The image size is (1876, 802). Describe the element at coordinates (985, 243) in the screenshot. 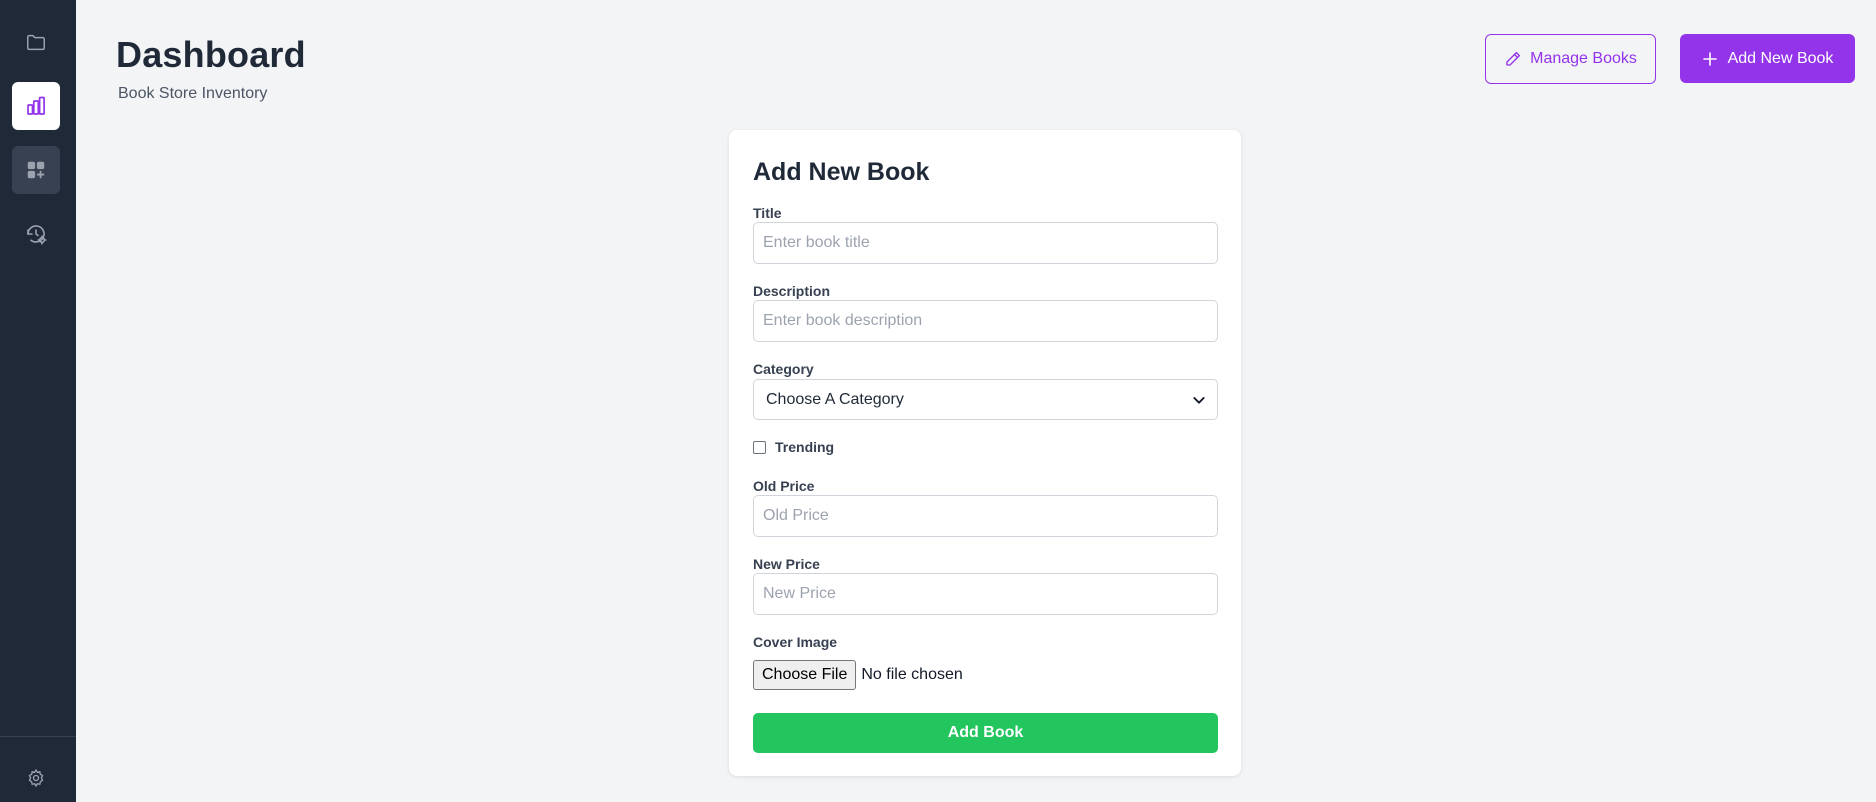

I see `title-input` at that location.